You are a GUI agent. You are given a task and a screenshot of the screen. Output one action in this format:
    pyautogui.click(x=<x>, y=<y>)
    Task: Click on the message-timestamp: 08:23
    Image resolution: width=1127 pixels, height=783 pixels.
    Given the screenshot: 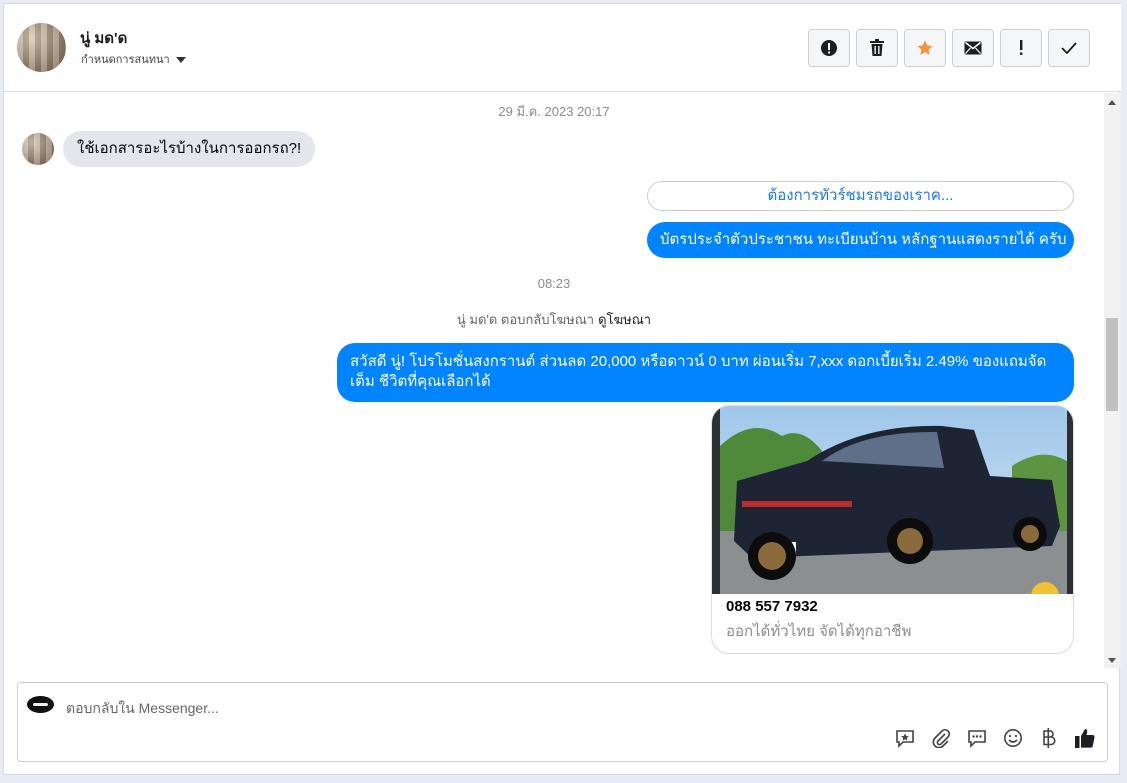 What is the action you would take?
    pyautogui.click(x=554, y=283)
    